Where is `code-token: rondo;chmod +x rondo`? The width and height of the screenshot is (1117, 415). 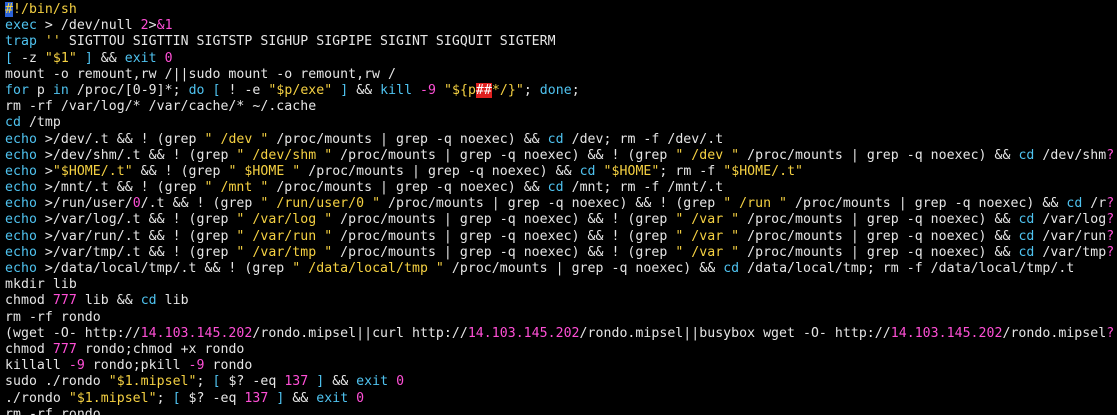
code-token: rondo;chmod +x rondo is located at coordinates (160, 349).